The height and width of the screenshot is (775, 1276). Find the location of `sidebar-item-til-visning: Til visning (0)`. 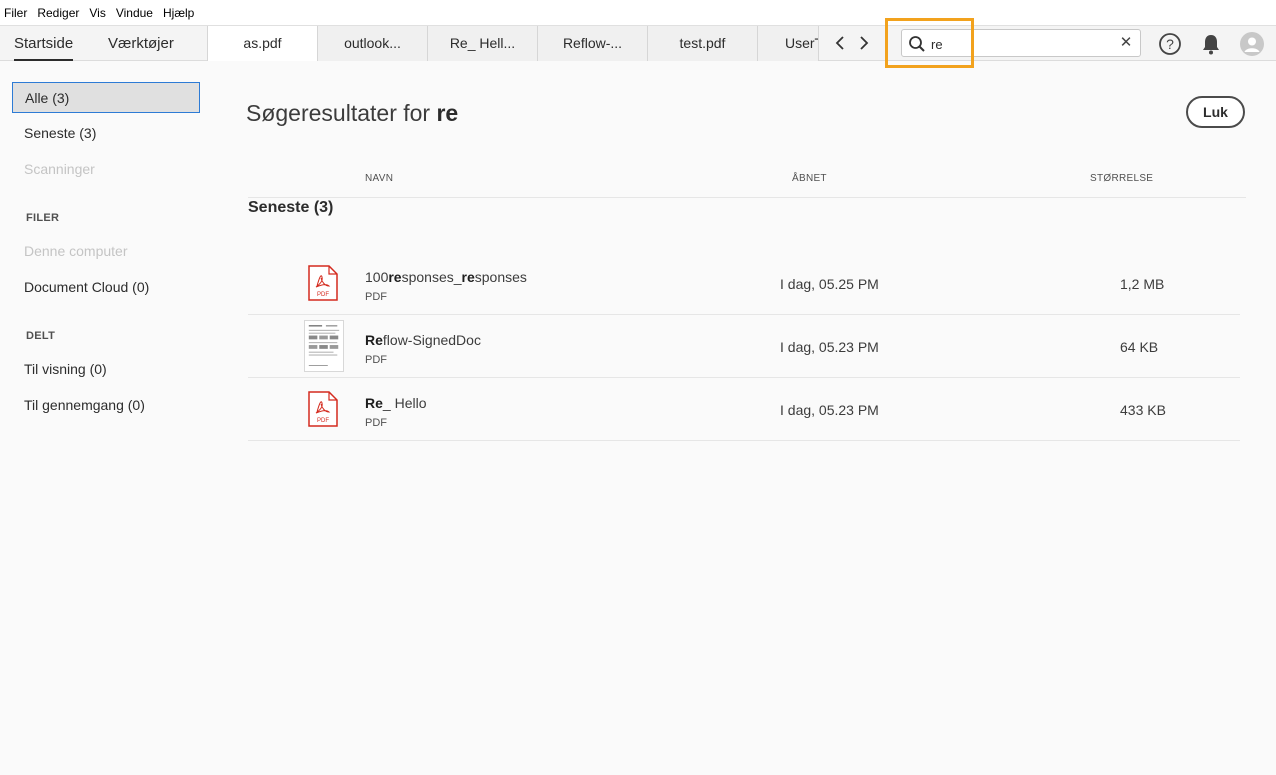

sidebar-item-til-visning: Til visning (0) is located at coordinates (106, 369).